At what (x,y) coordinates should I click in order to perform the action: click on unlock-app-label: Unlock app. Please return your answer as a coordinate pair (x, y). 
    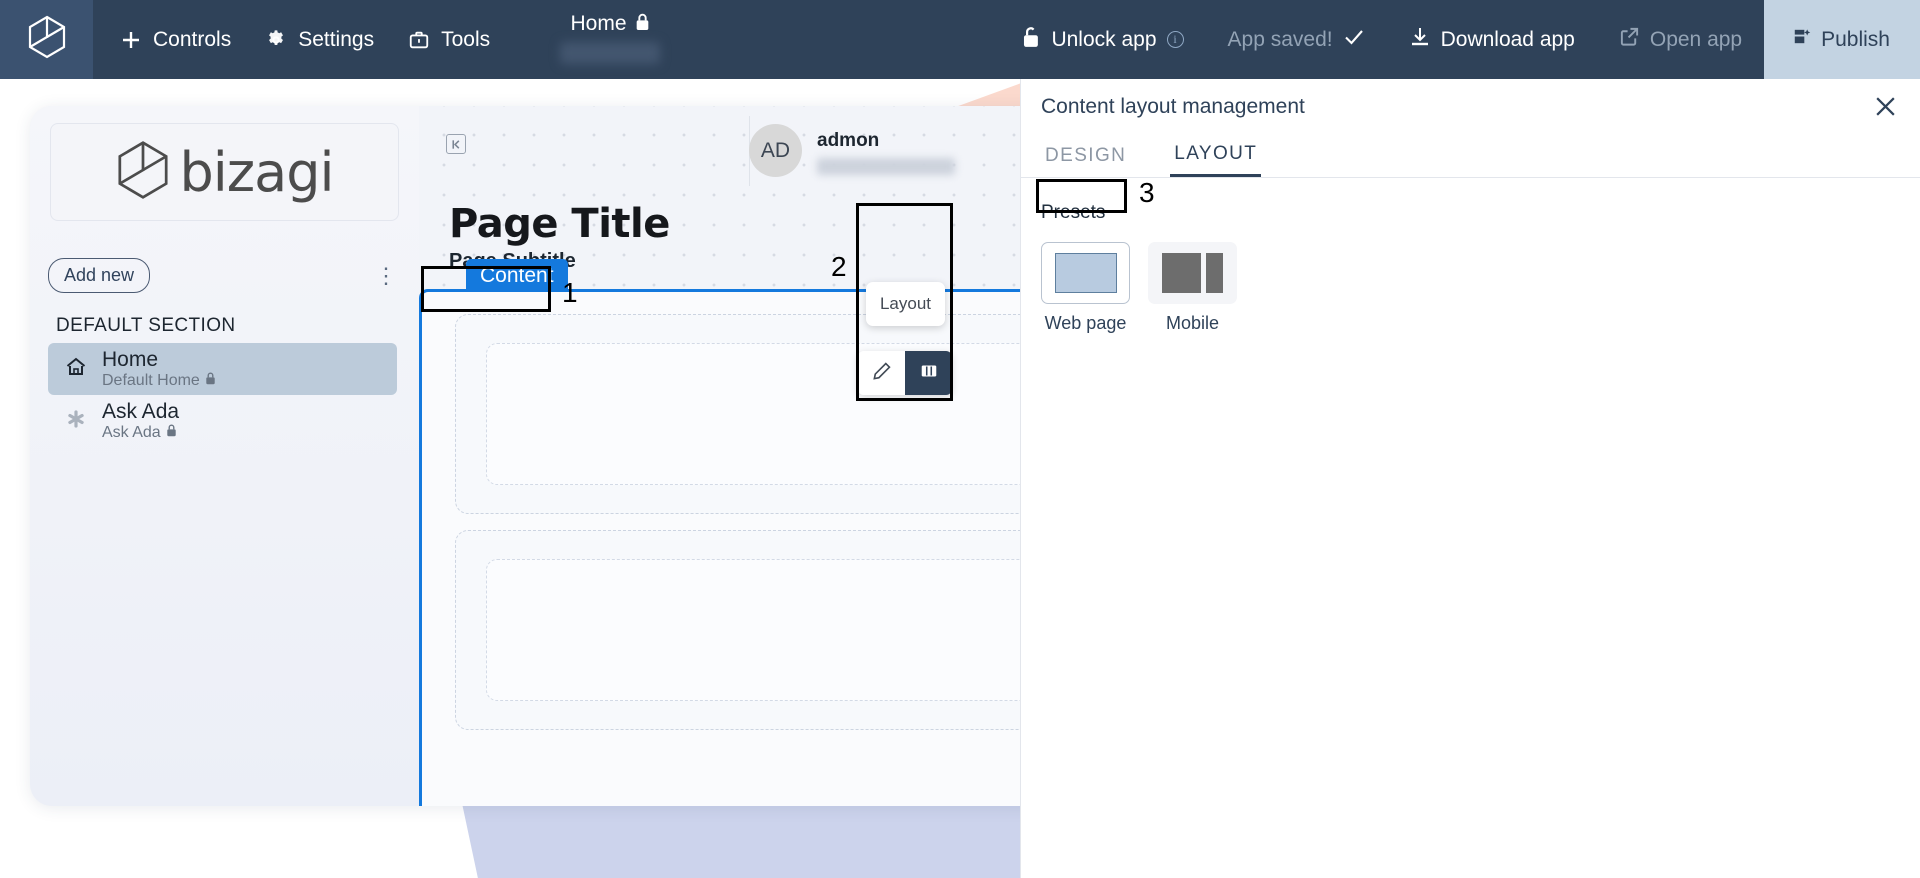
    Looking at the image, I should click on (1104, 39).